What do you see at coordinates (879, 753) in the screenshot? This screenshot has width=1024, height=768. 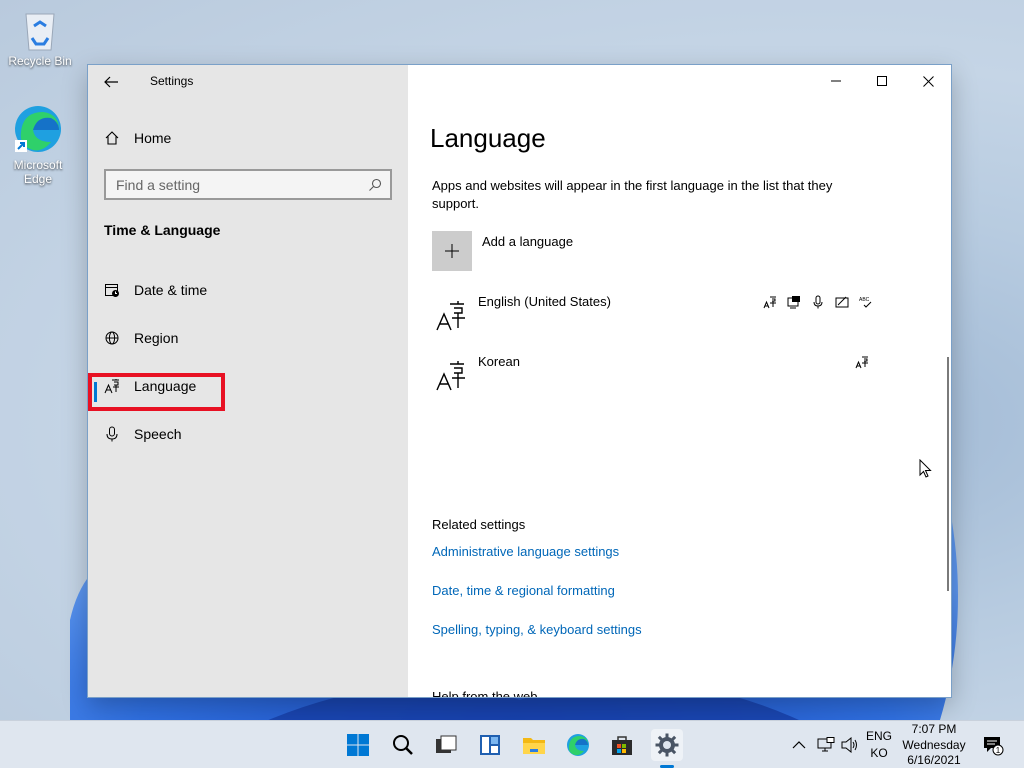 I see `ime-keyboard: KO` at bounding box center [879, 753].